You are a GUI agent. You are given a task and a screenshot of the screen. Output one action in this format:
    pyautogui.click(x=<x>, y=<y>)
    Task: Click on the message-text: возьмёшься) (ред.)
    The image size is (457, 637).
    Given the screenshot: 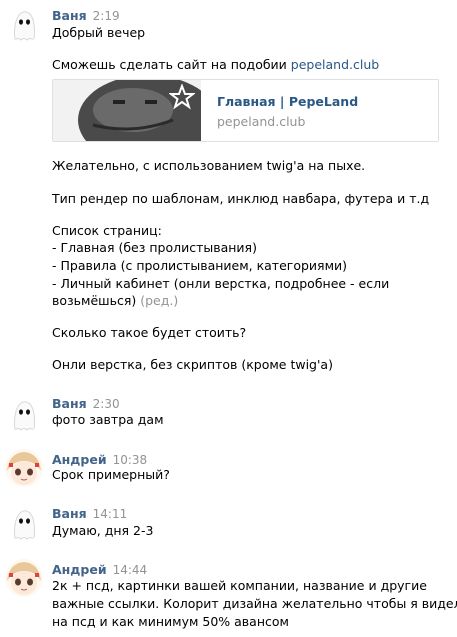 What is the action you would take?
    pyautogui.click(x=115, y=301)
    